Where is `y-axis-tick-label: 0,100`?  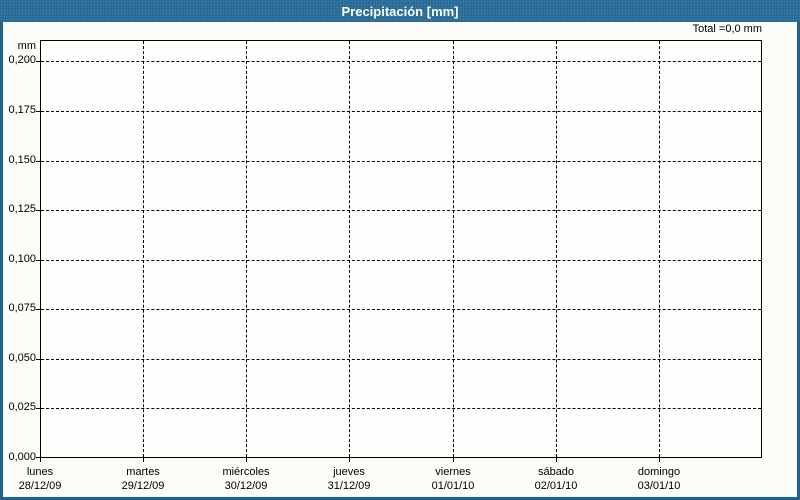 y-axis-tick-label: 0,100 is located at coordinates (22, 259).